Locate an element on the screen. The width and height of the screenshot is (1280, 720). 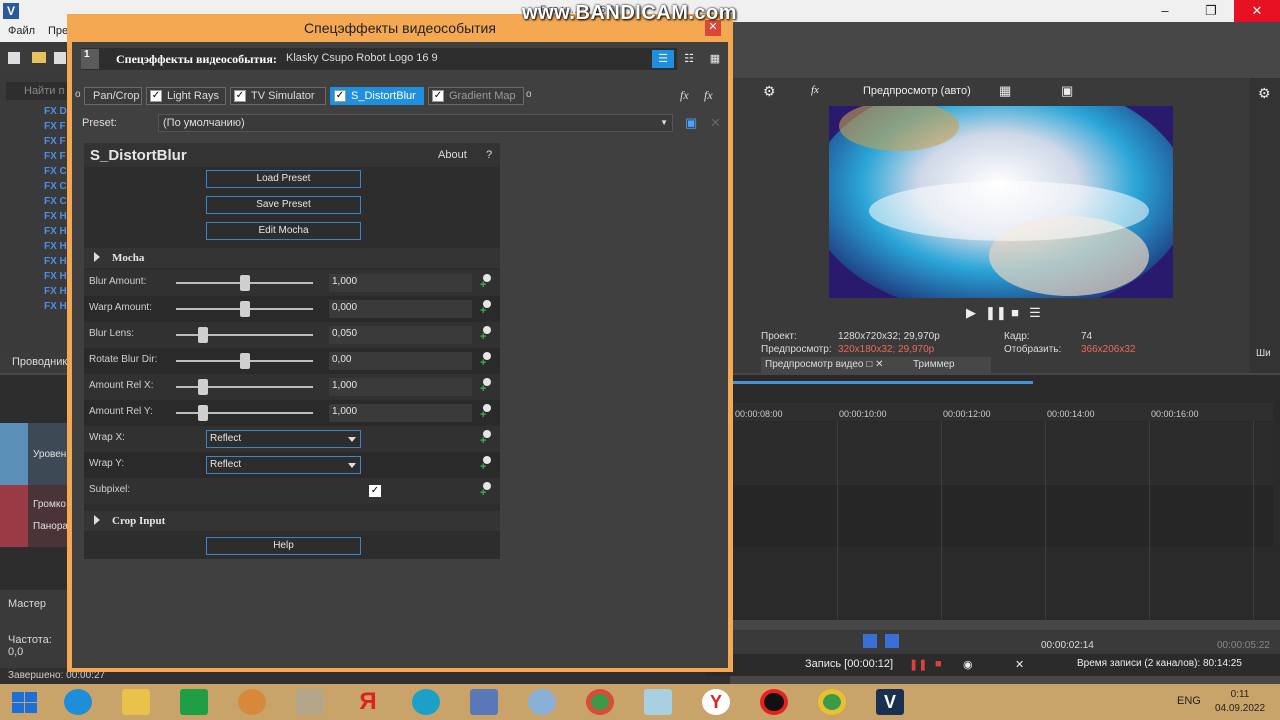
help-question-button: ? is located at coordinates (489, 155).